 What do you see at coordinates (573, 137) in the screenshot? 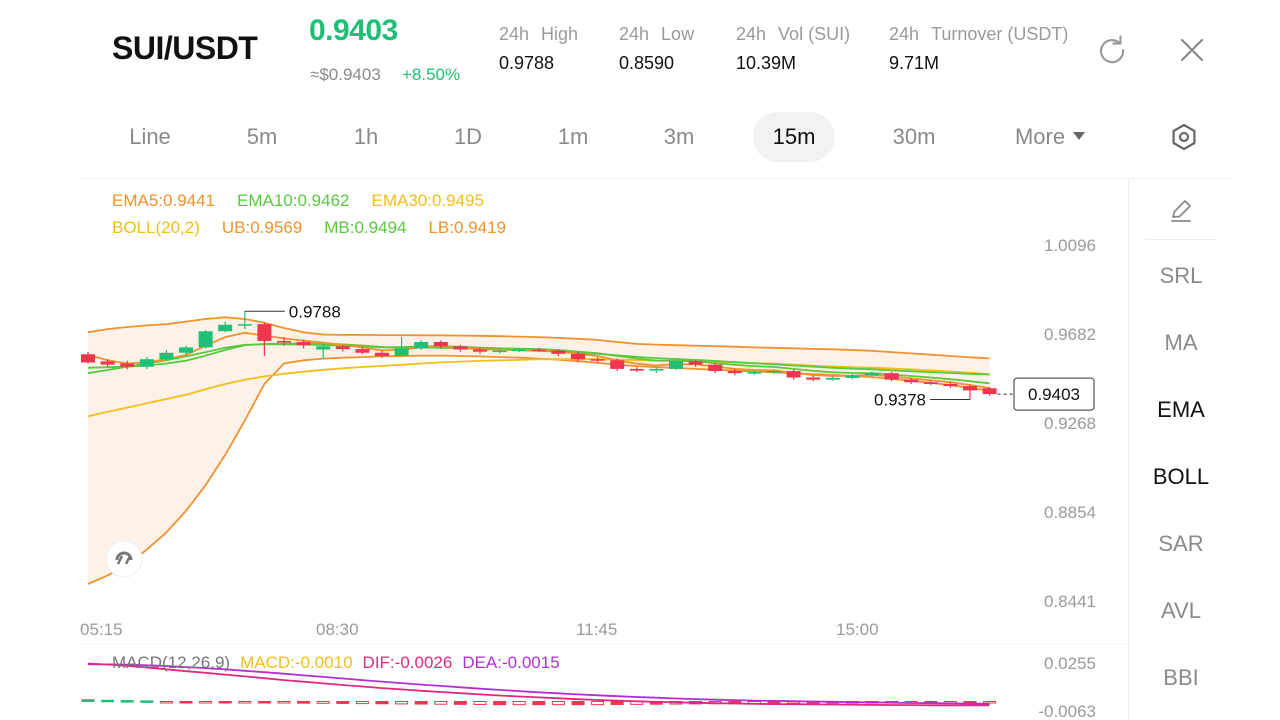
I see `timeframe-1m: 1m` at bounding box center [573, 137].